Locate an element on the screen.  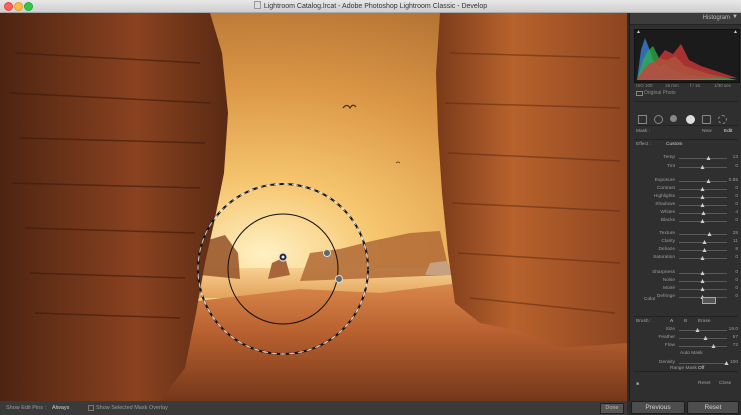
slider-saturation: Saturation 0 is located at coordinates (685, 258).